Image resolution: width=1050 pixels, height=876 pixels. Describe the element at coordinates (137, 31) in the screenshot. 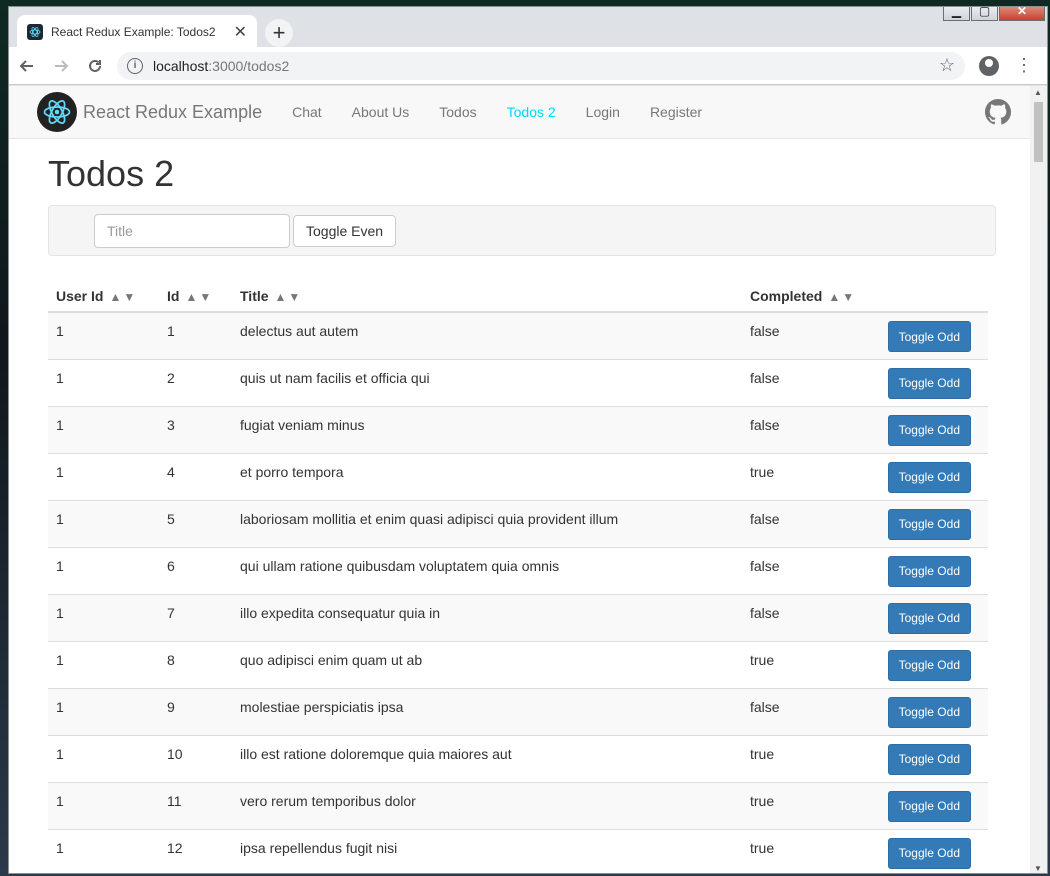

I see `browser-tab: React Redux Example: Todos2 ✕` at that location.